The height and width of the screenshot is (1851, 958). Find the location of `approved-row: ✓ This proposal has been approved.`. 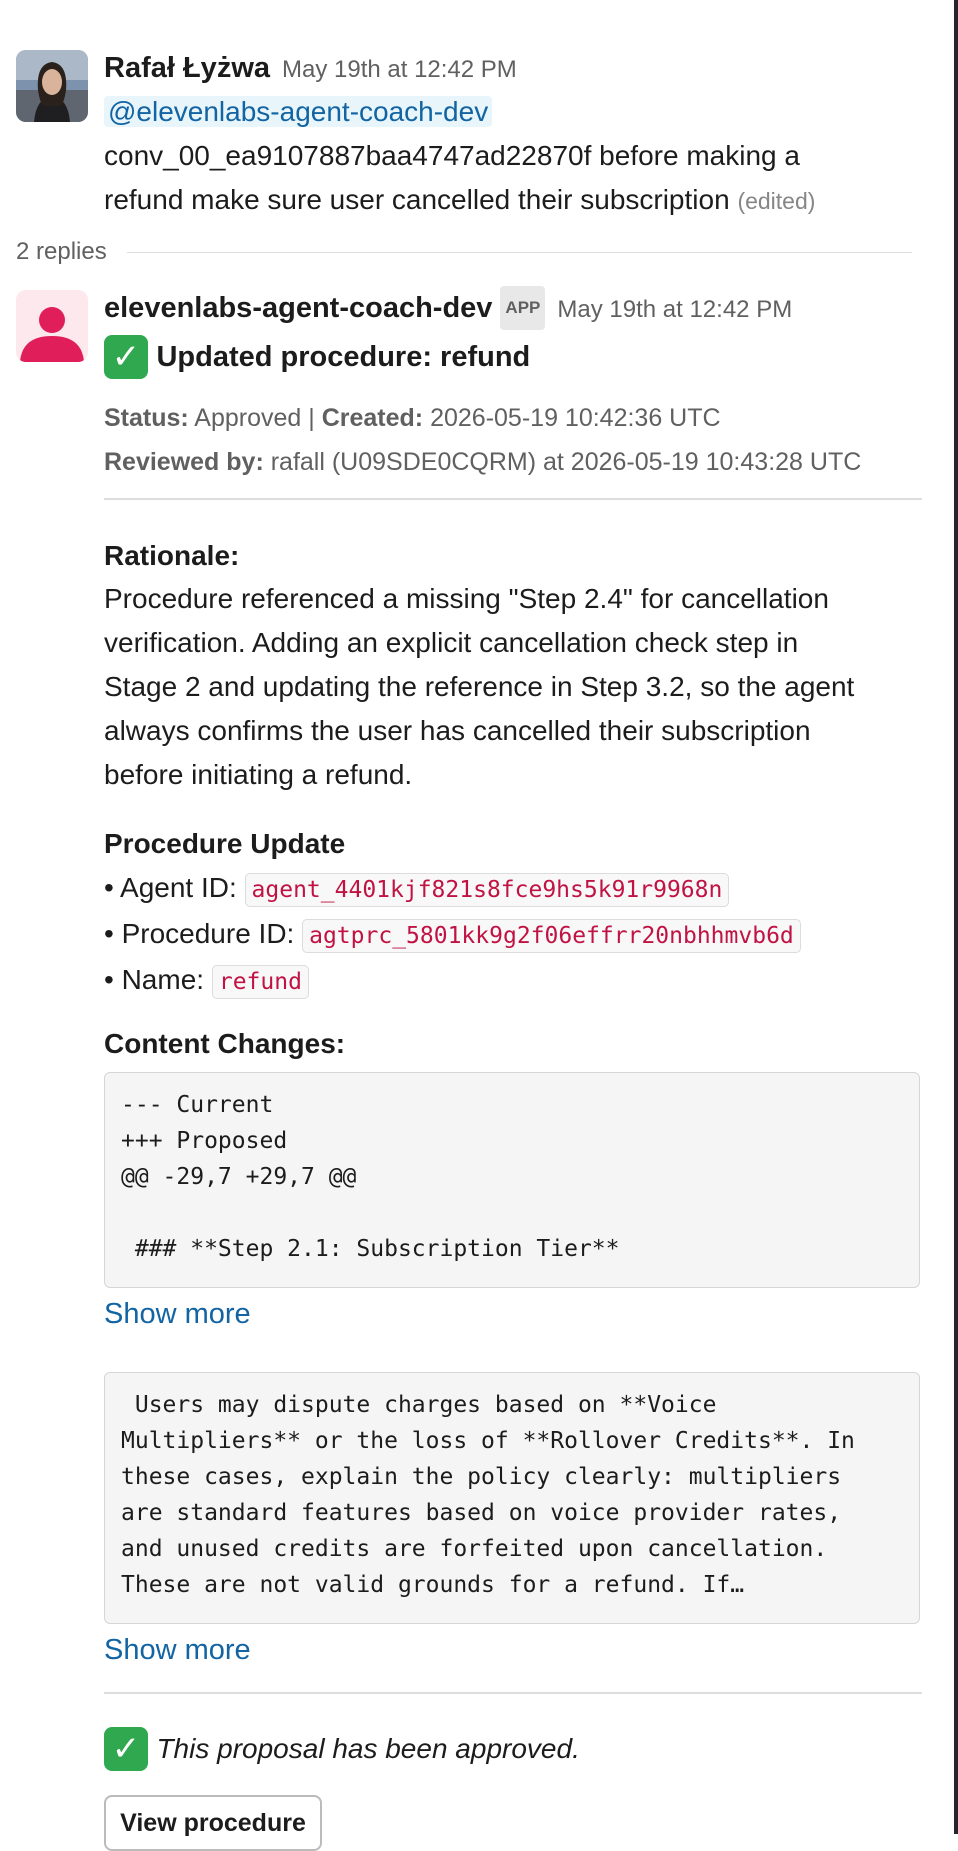

approved-row: ✓ This proposal has been approved. is located at coordinates (342, 1749).